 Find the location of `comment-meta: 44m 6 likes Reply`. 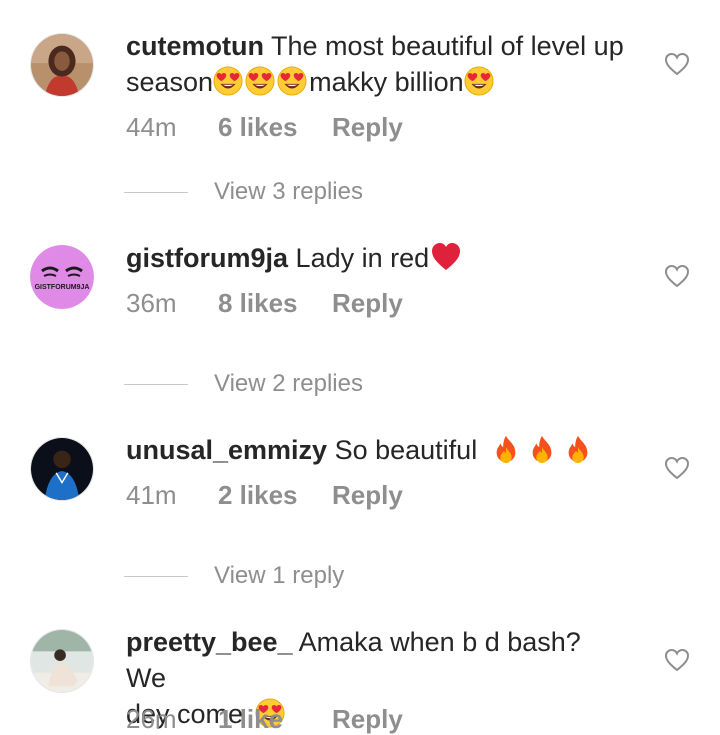

comment-meta: 44m 6 likes Reply is located at coordinates (264, 127).